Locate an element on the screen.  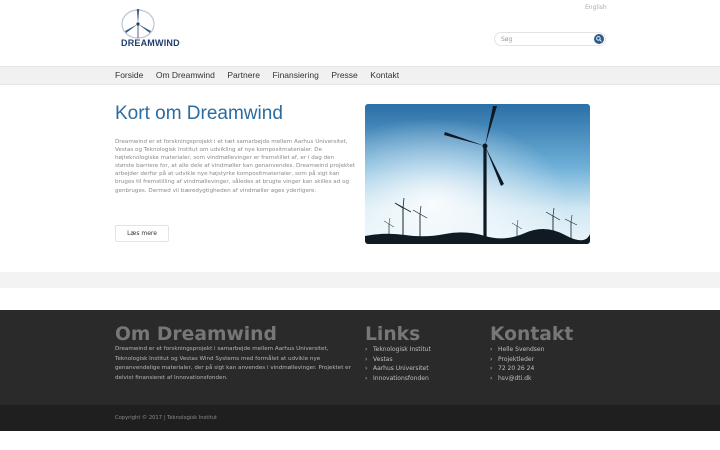
nav-item-forside: Forside is located at coordinates (129, 75).